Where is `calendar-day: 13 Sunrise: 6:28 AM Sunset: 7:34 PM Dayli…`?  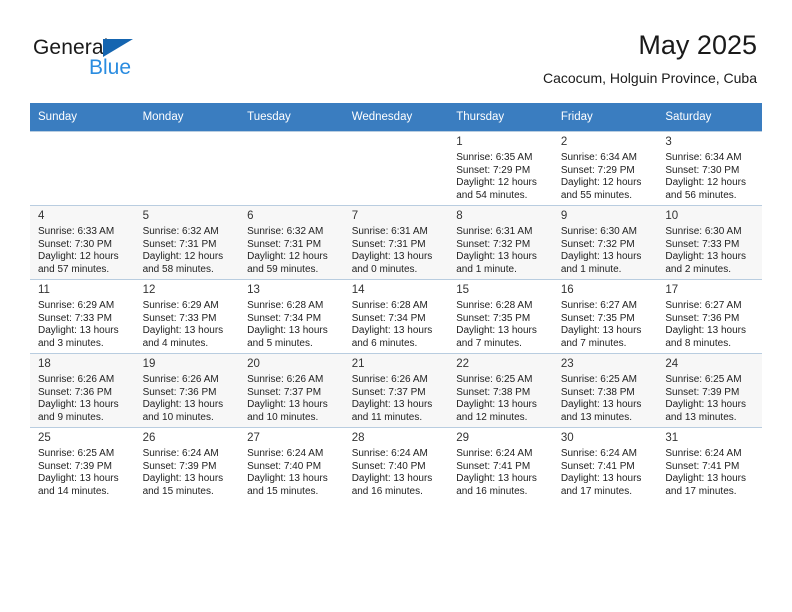
calendar-day: 13 Sunrise: 6:28 AM Sunset: 7:34 PM Dayli… is located at coordinates (291, 316).